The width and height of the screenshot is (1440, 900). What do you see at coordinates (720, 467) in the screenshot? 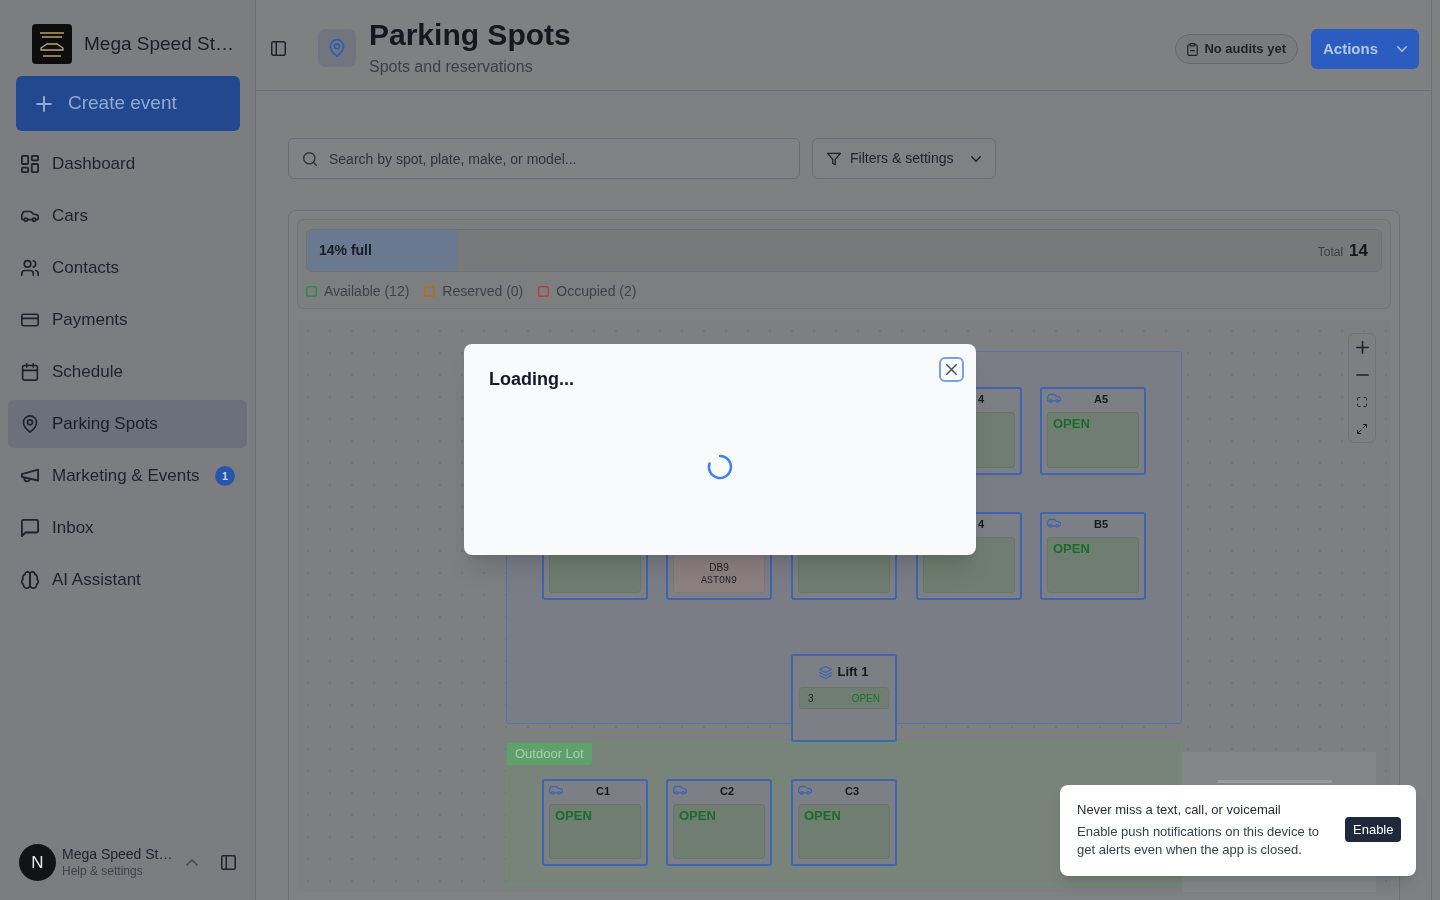
I see `spinner-icon` at bounding box center [720, 467].